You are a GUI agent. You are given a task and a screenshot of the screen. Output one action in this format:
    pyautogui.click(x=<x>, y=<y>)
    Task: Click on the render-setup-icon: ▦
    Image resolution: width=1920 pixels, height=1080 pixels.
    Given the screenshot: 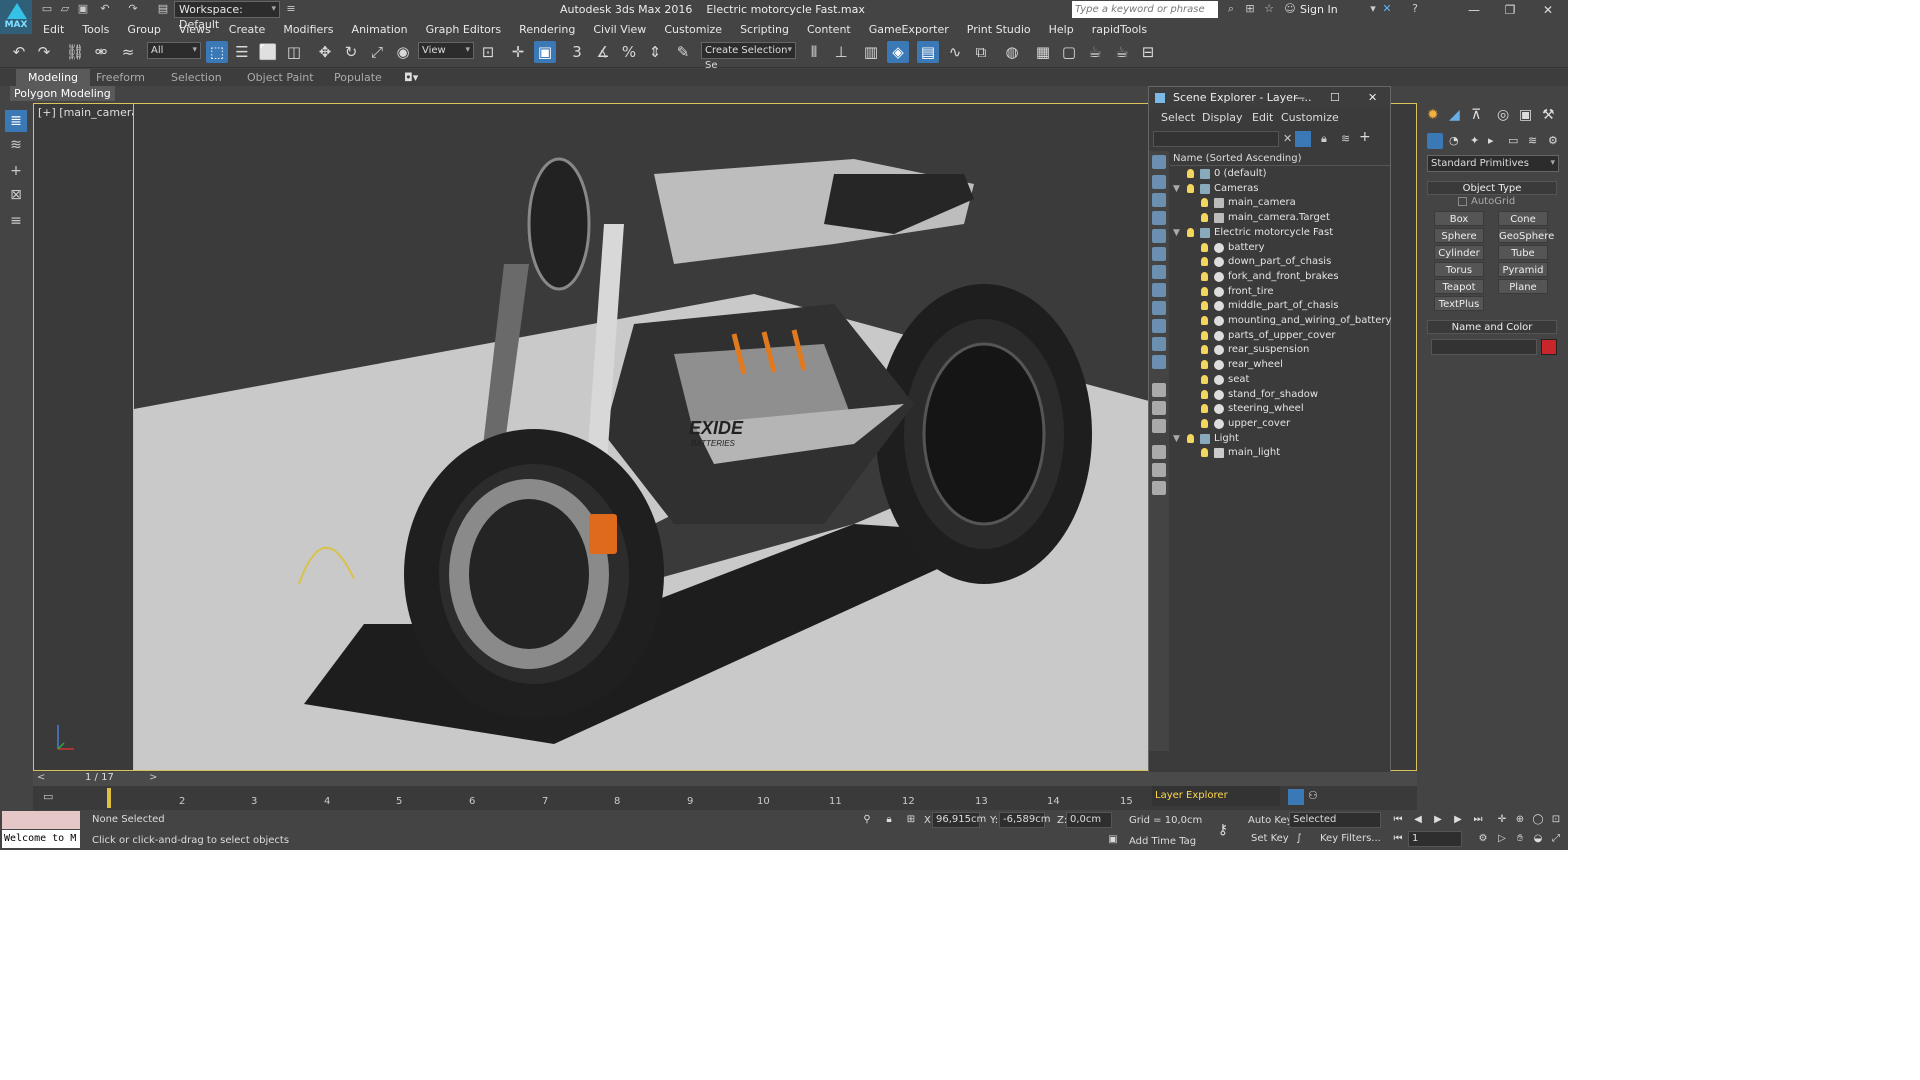 What is the action you would take?
    pyautogui.click(x=1043, y=52)
    